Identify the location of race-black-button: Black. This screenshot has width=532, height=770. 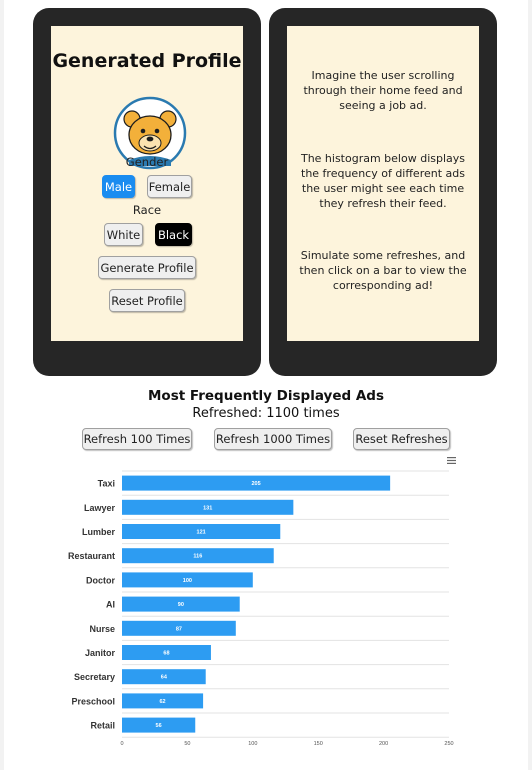
(173, 234).